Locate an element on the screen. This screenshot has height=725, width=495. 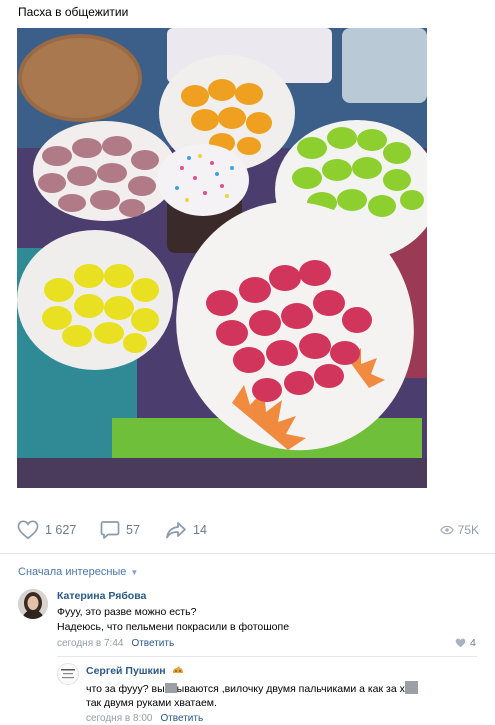
comment-author: Катерина Рябова is located at coordinates (101, 596).